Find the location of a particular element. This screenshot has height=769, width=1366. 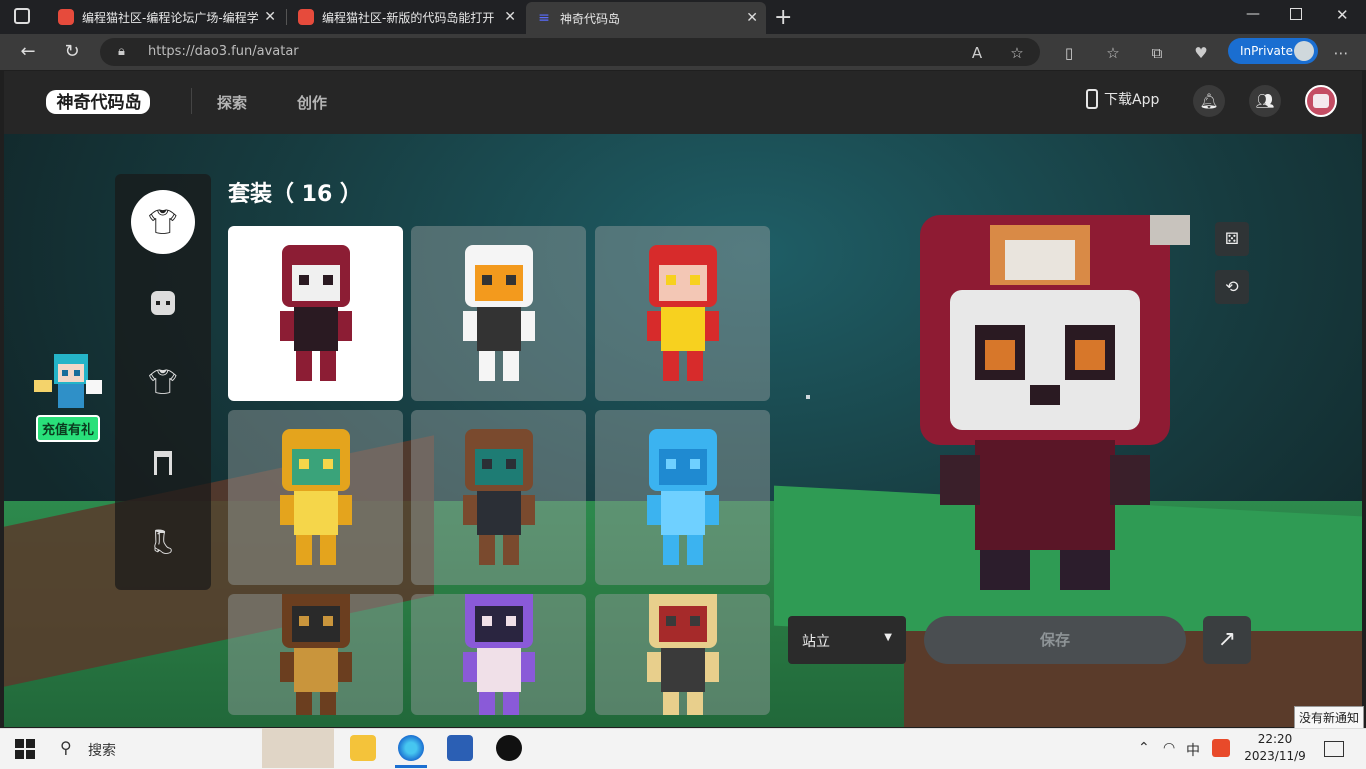

category-shoes: 👢︎ is located at coordinates (163, 542).